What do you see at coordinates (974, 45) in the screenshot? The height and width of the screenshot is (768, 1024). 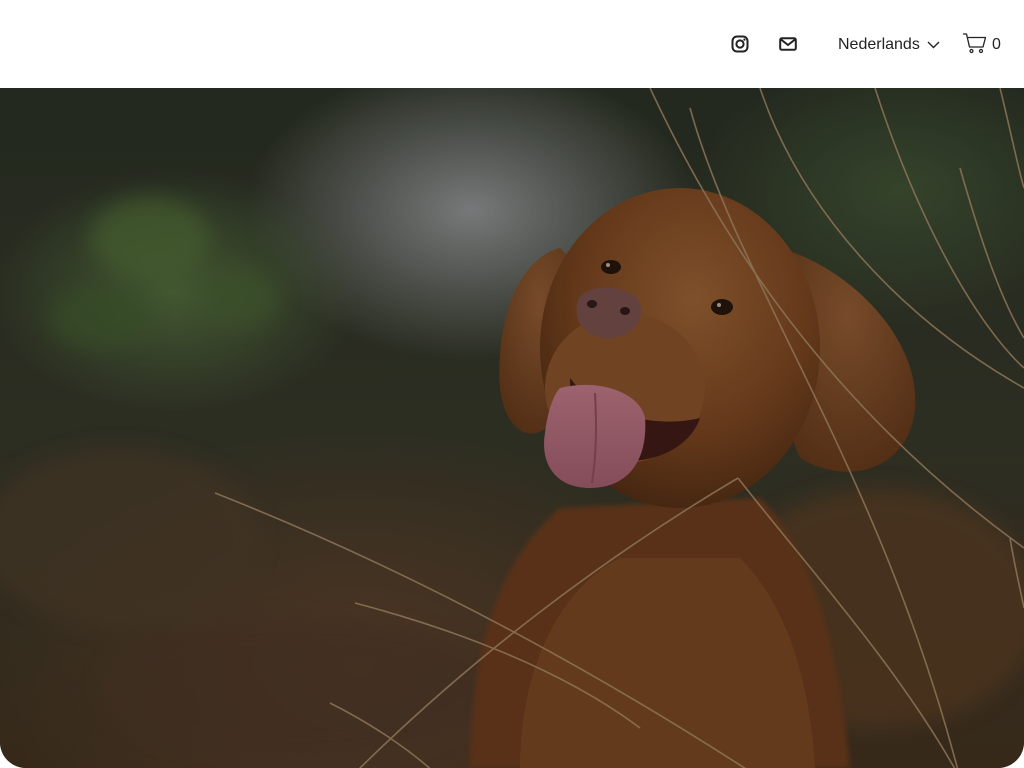 I see `cart-icon` at bounding box center [974, 45].